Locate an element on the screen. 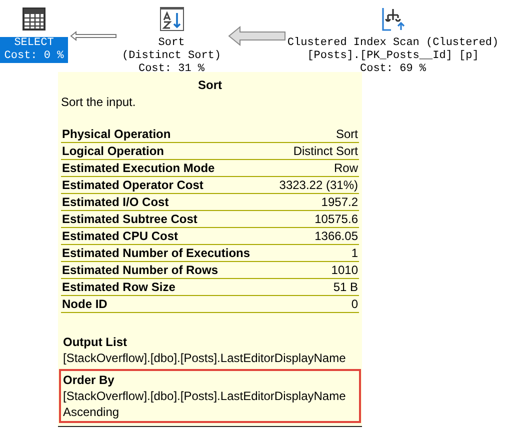 Image resolution: width=526 pixels, height=443 pixels. node-label: (Distinct Sort) is located at coordinates (172, 56).